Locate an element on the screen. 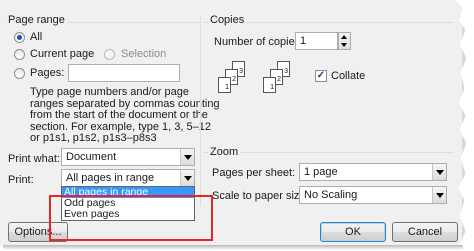 The image size is (474, 251). collate-checkbox: ✓ is located at coordinates (321, 76).